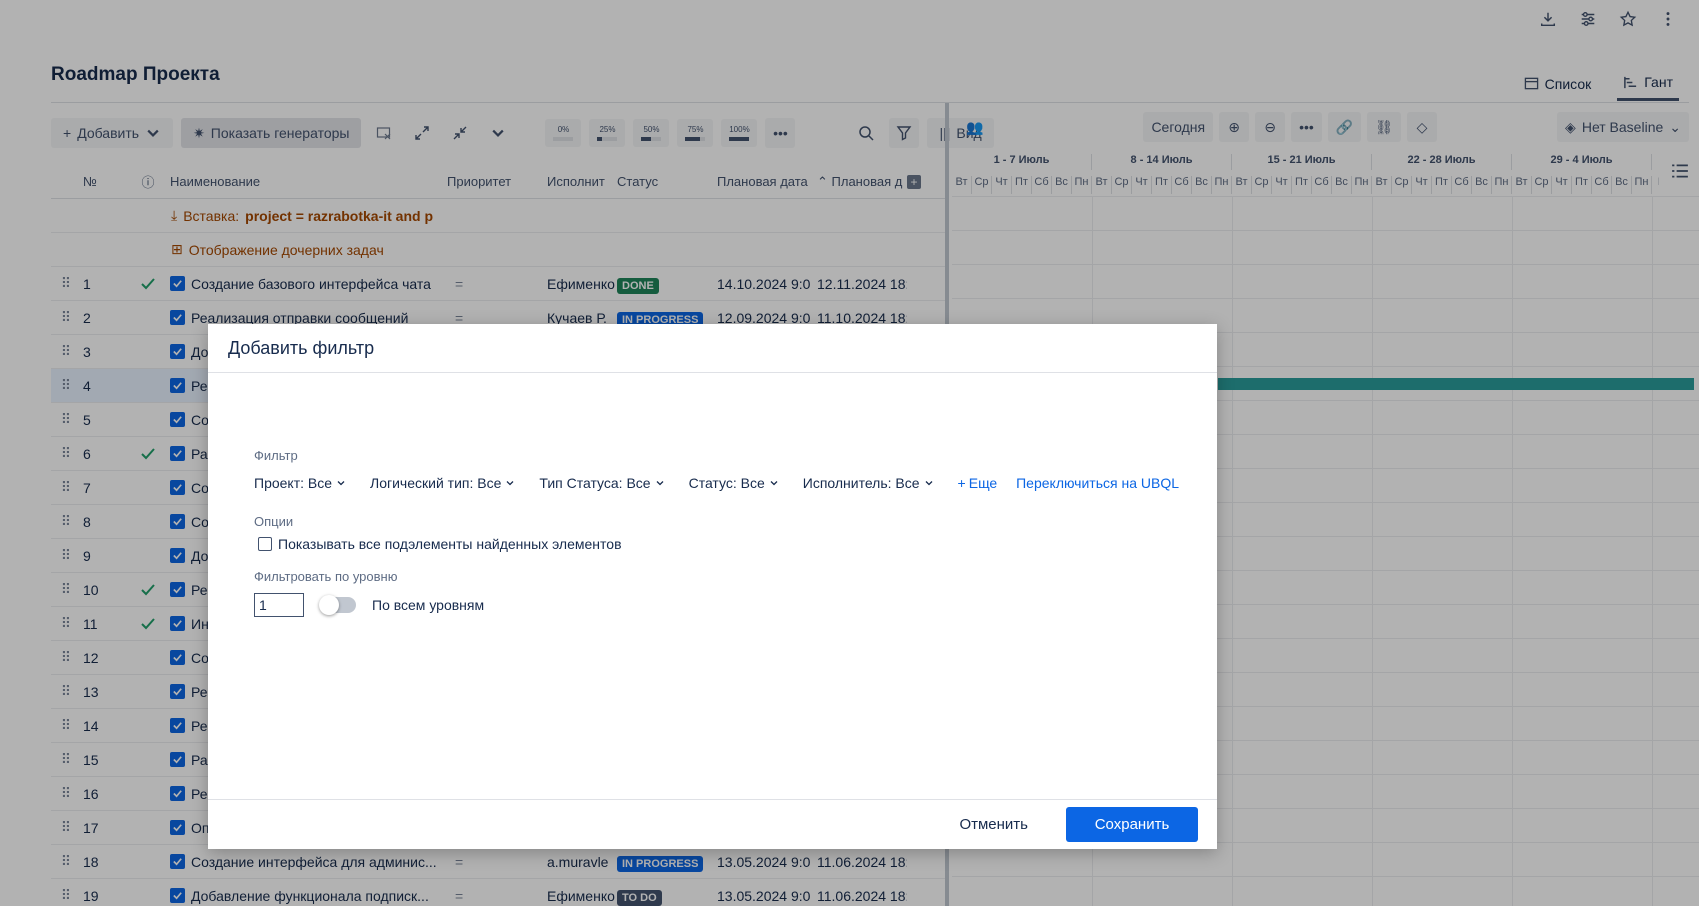 The height and width of the screenshot is (906, 1699). Describe the element at coordinates (712, 824) in the screenshot. I see `dialog-footer: Отменить Сохранить` at that location.